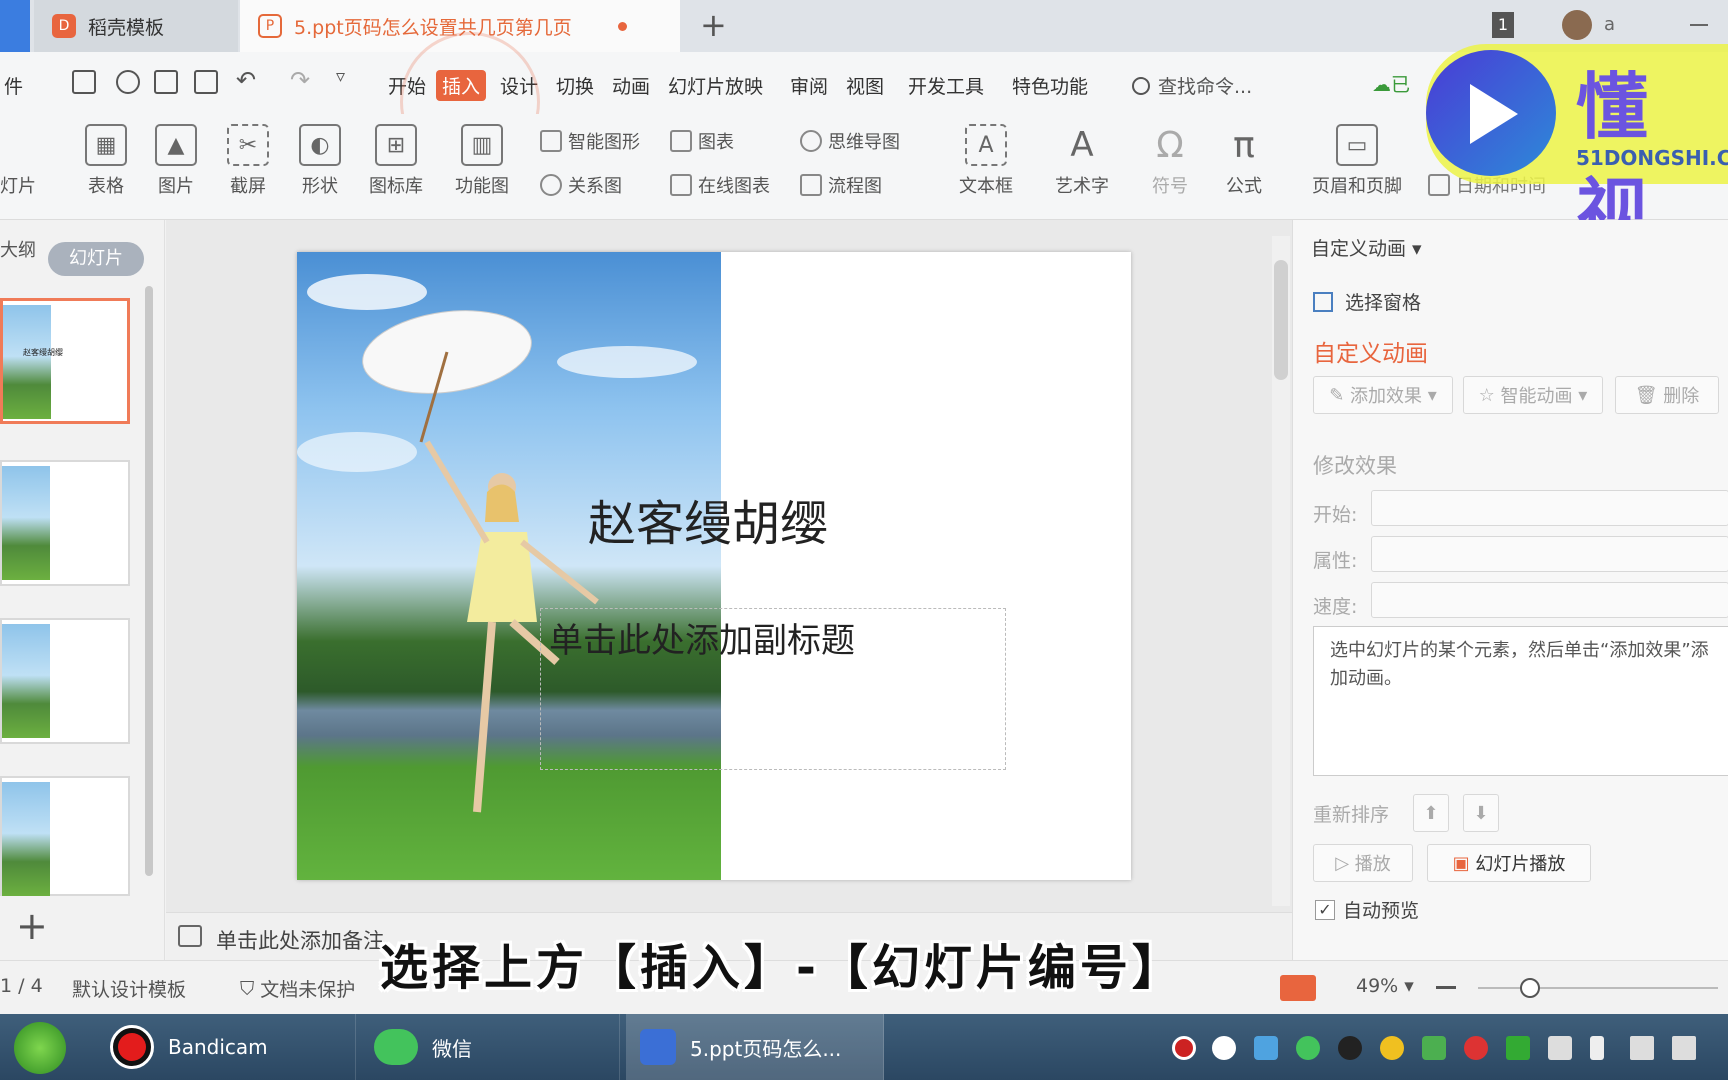  What do you see at coordinates (1392, 1048) in the screenshot?
I see `plus-tray-icon` at bounding box center [1392, 1048].